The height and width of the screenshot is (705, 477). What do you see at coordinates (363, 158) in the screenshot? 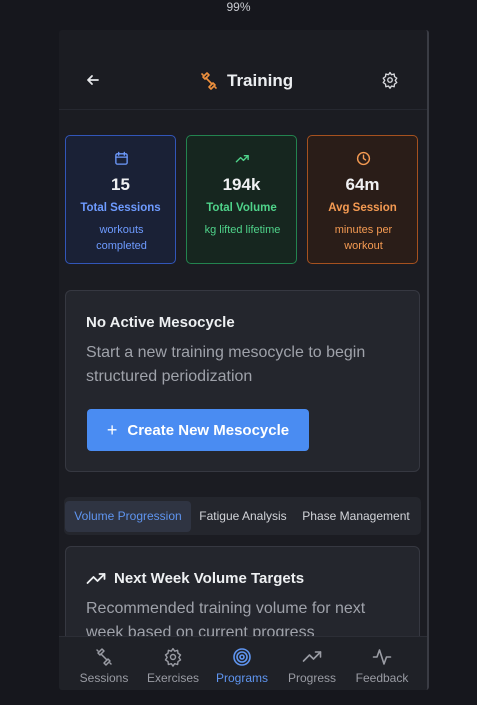
I see `clock-icon` at bounding box center [363, 158].